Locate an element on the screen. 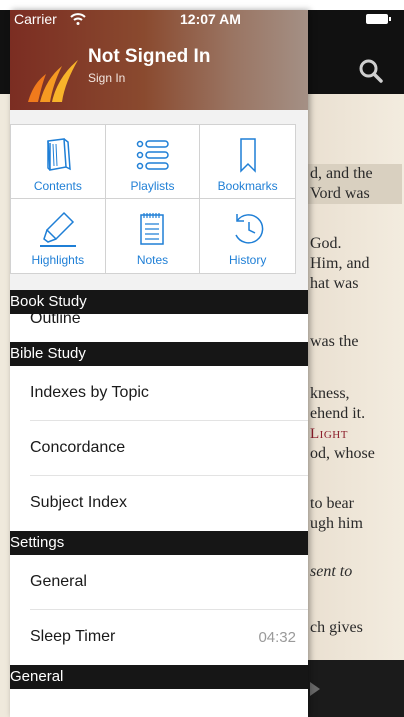  history-icon is located at coordinates (248, 229).